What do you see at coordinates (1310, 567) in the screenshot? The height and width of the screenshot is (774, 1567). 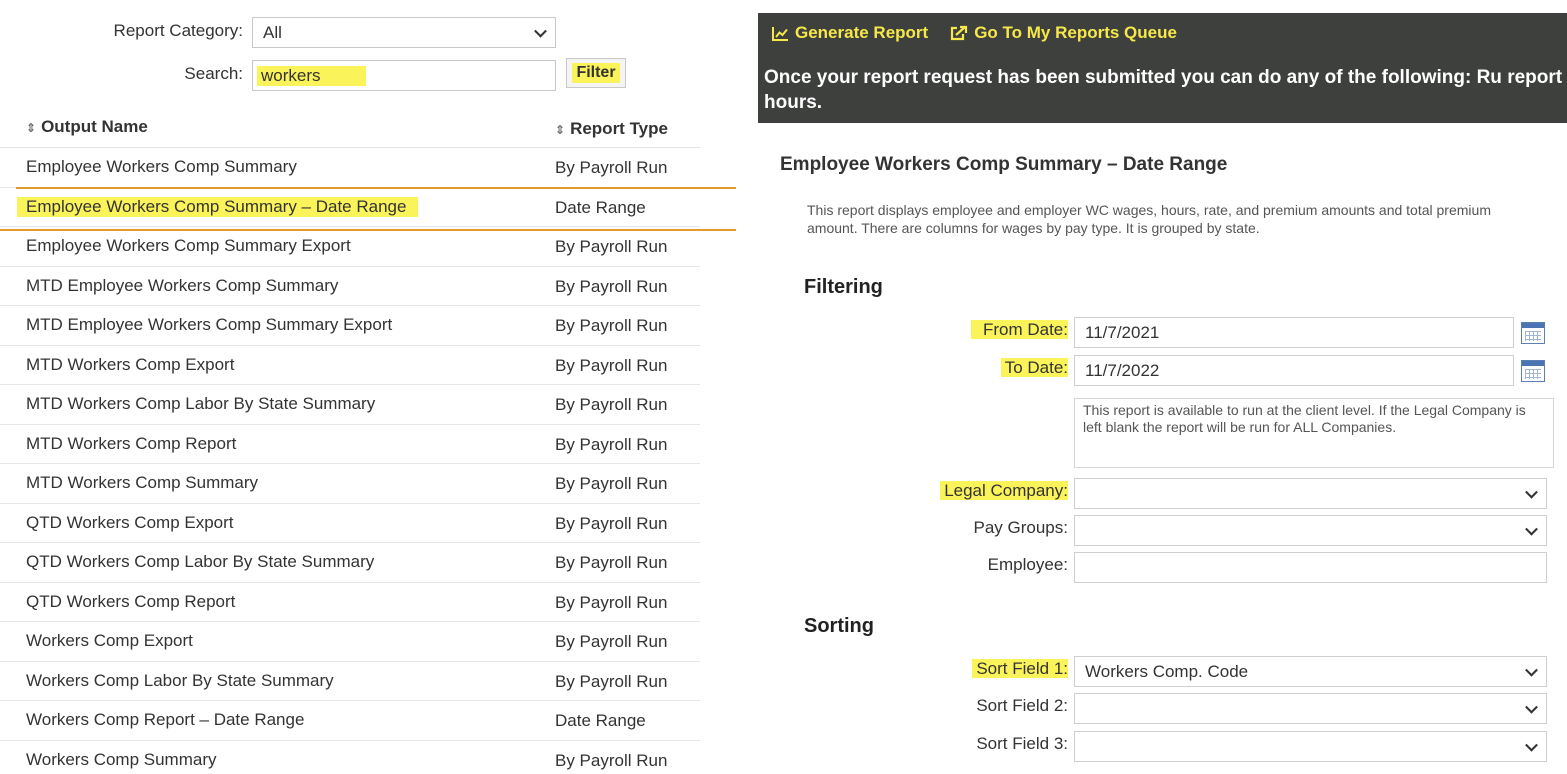 I see `employee-field` at bounding box center [1310, 567].